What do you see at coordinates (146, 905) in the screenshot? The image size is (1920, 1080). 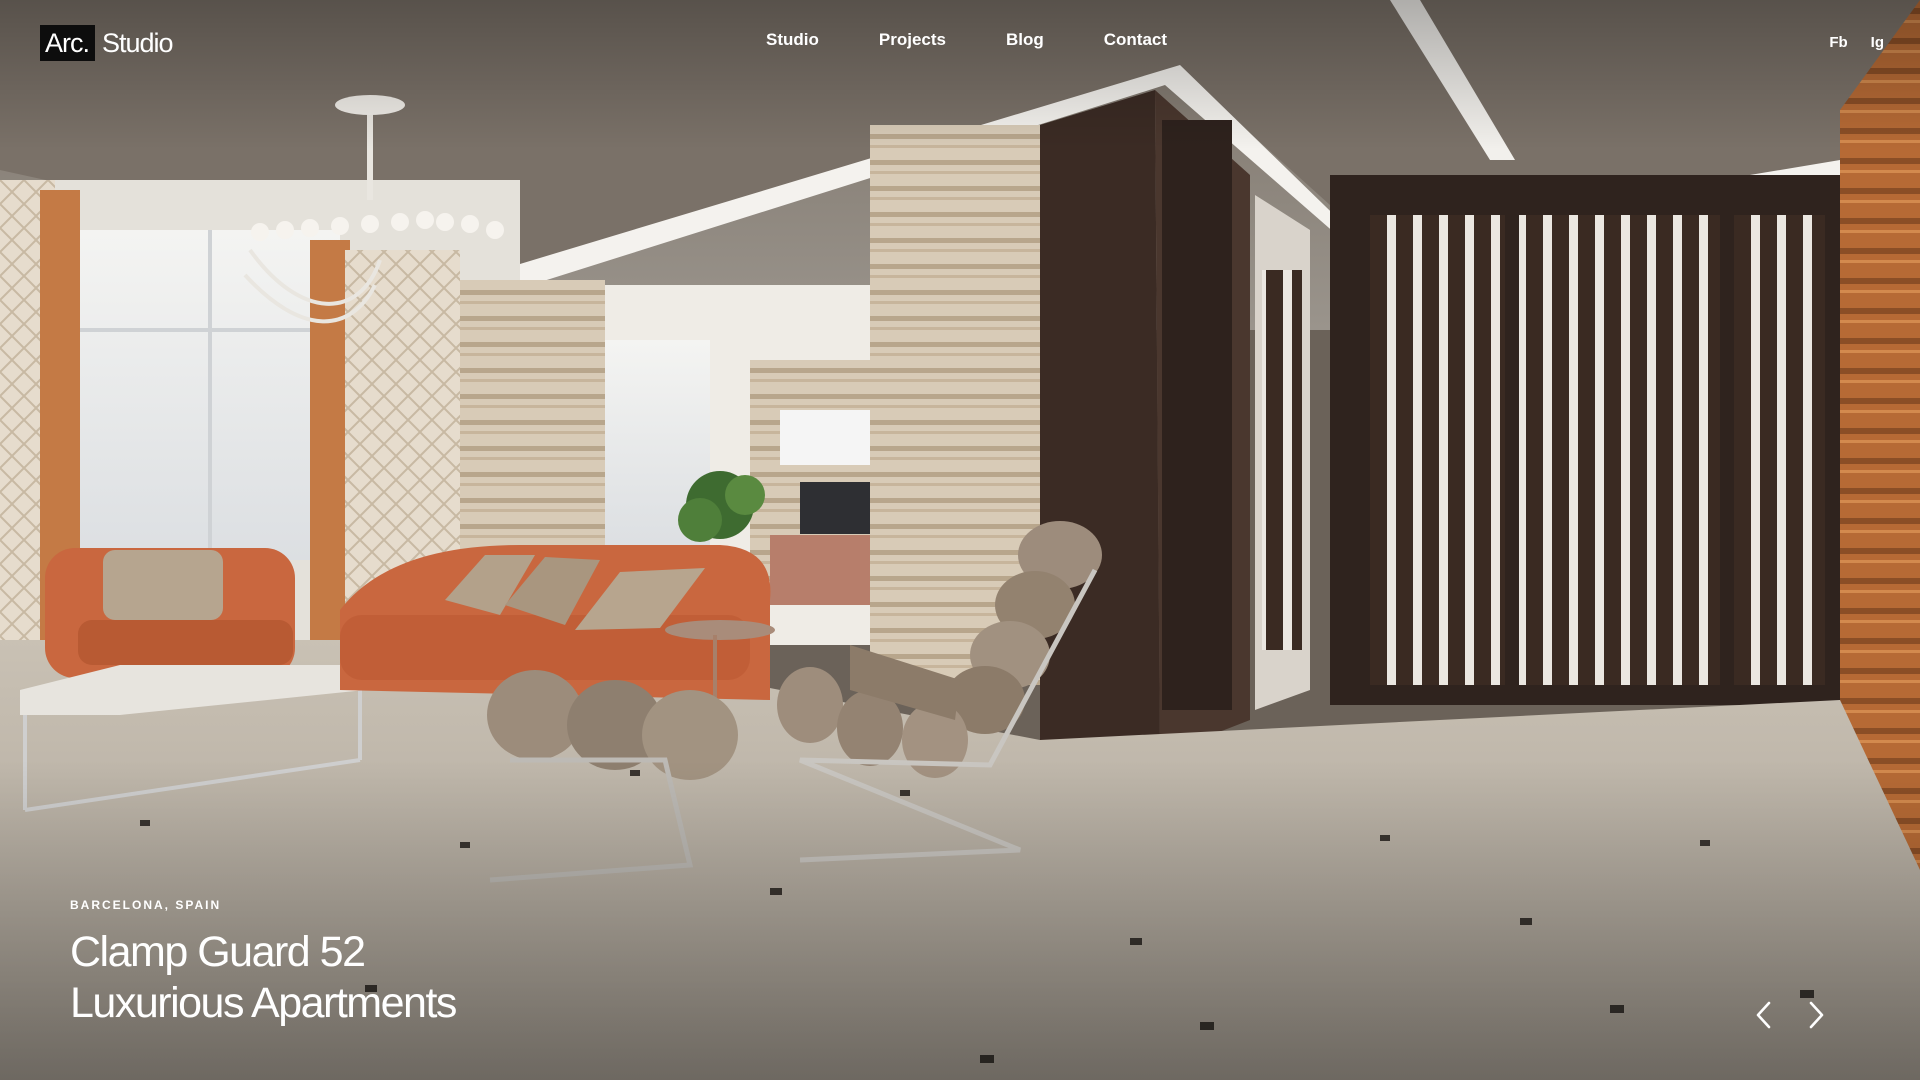 I see `project-location: BARCELONA, SPAIN` at bounding box center [146, 905].